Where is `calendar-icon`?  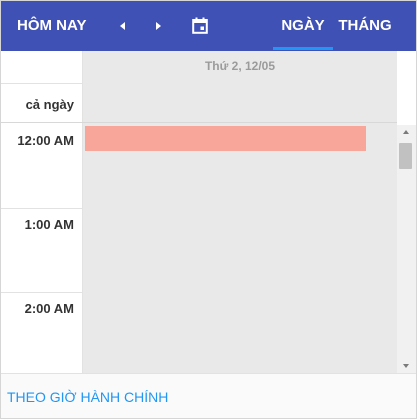
calendar-icon is located at coordinates (200, 25).